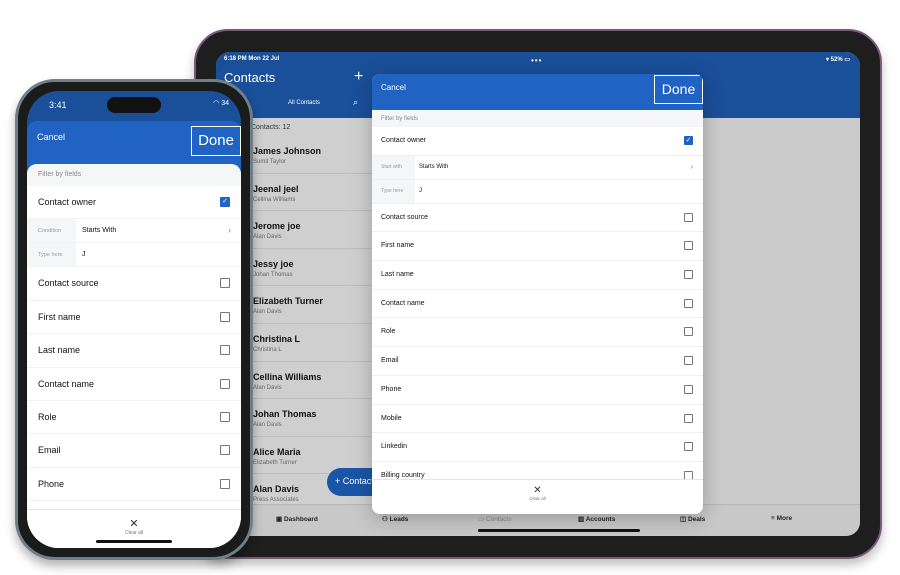 The width and height of the screenshot is (900, 575). Describe the element at coordinates (297, 519) in the screenshot. I see `tab-dashboard: ▣ Dashboard` at that location.